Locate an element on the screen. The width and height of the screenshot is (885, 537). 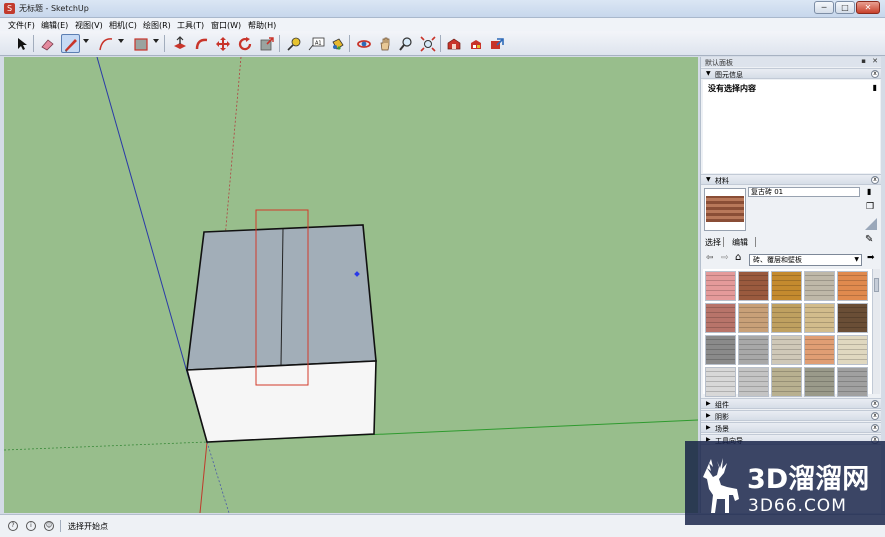
home-icon: ⌂ is located at coordinates (738, 257).